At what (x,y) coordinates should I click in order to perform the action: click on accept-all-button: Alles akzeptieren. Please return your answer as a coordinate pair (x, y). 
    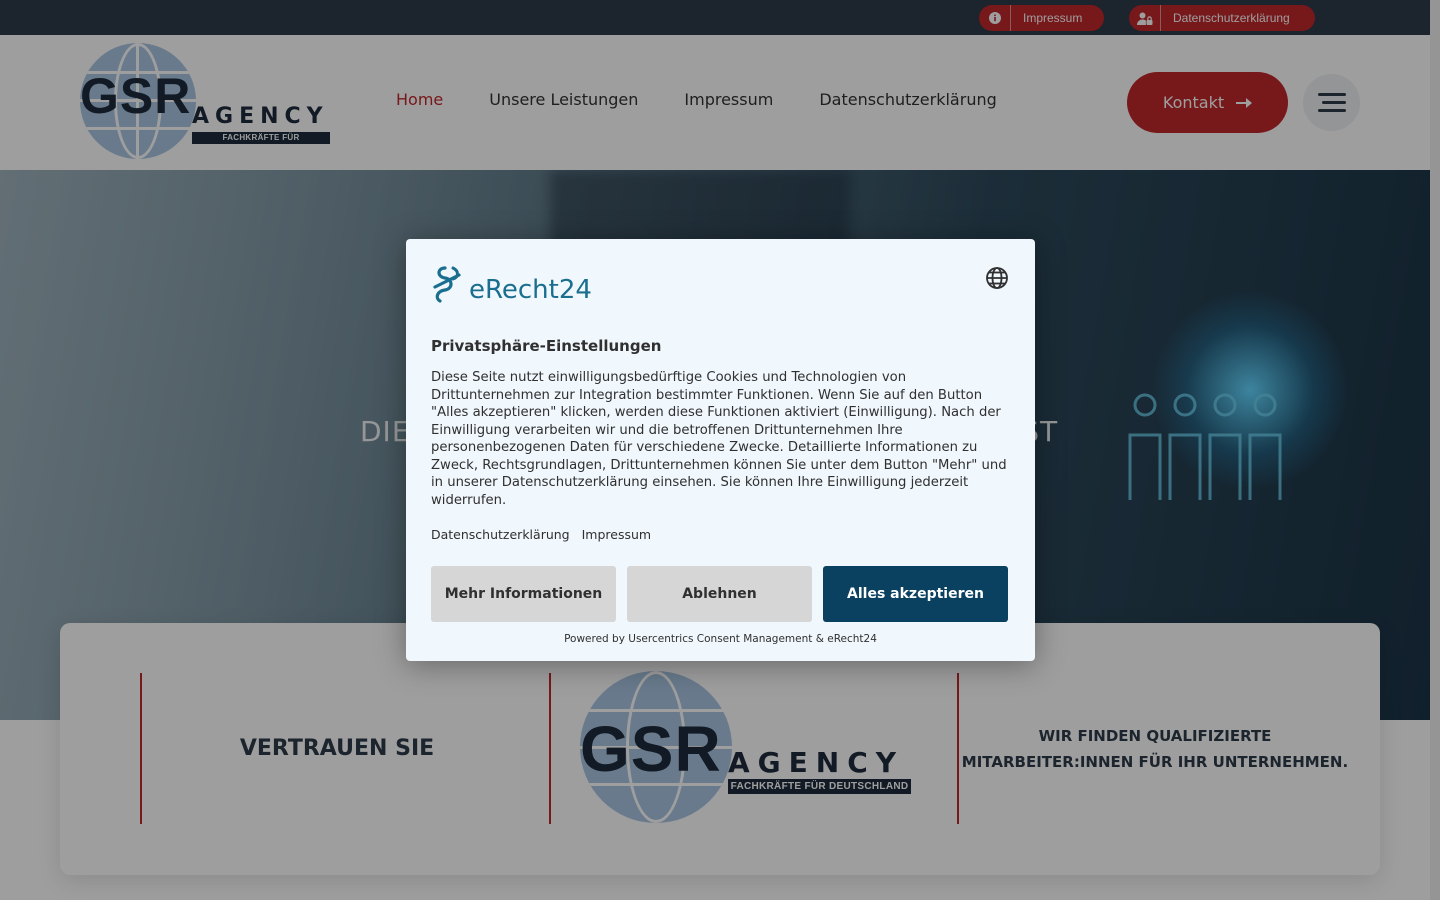
    Looking at the image, I should click on (915, 594).